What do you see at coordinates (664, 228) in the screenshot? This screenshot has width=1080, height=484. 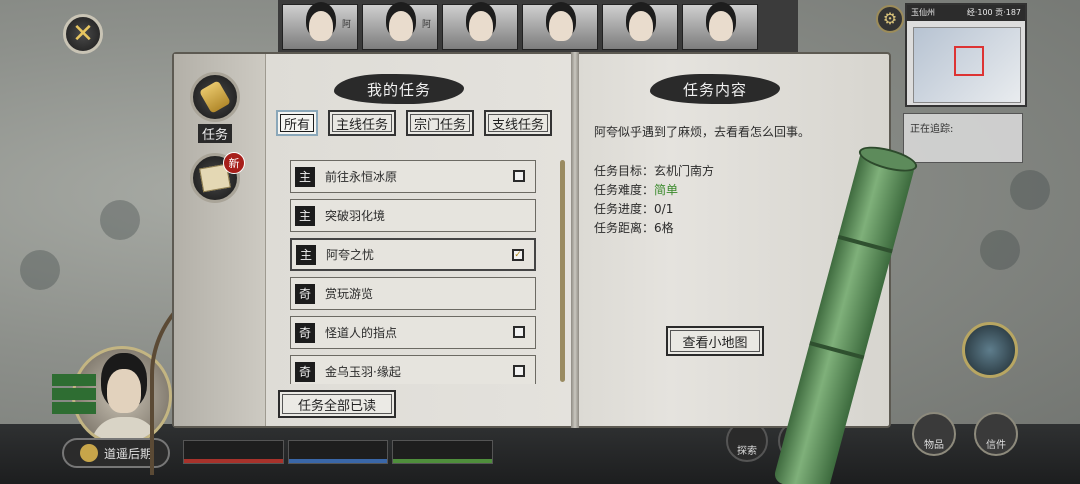 I see `distance-value: 6格` at bounding box center [664, 228].